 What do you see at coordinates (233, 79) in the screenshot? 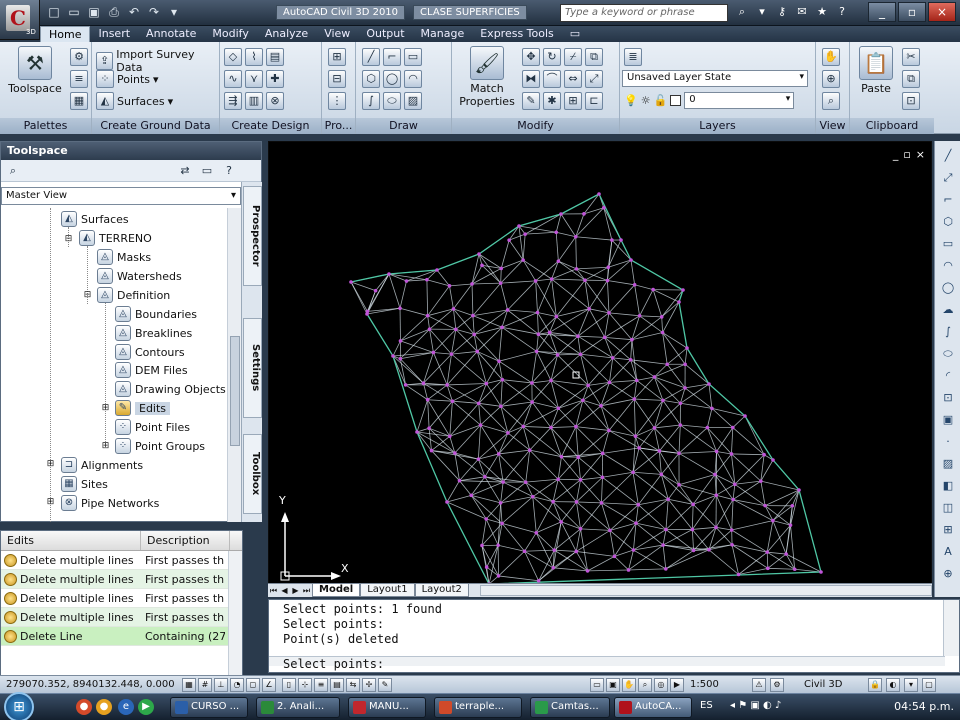
I see `alignment-icon: ∿` at bounding box center [233, 79].